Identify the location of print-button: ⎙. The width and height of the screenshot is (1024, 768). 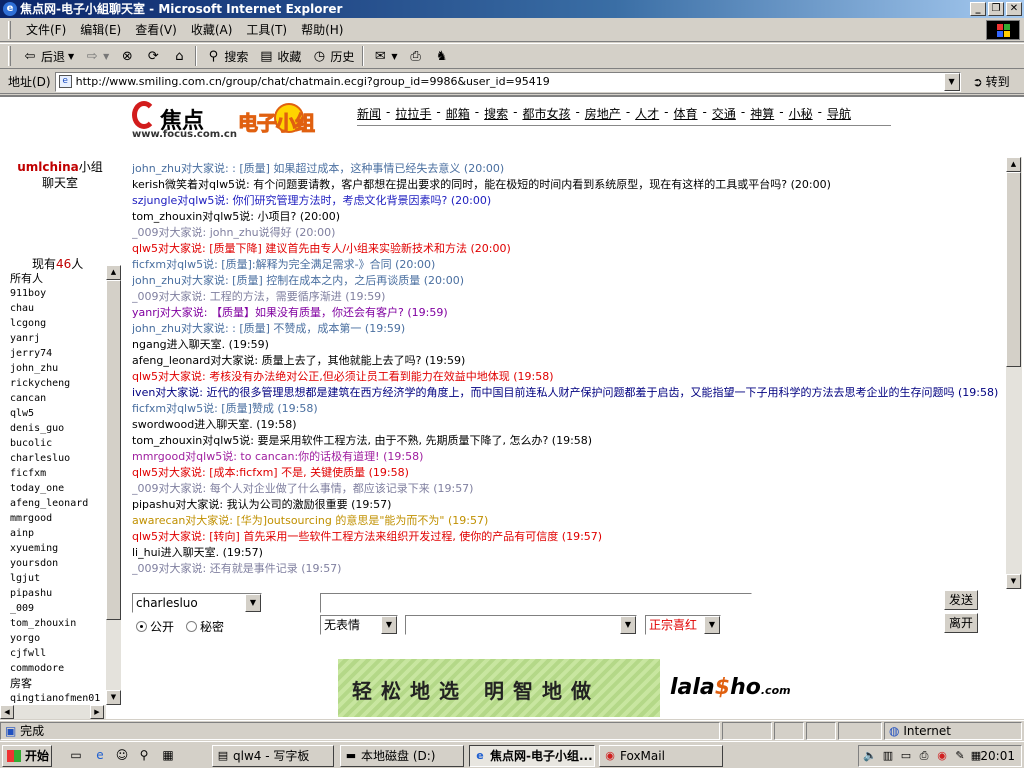
(416, 56).